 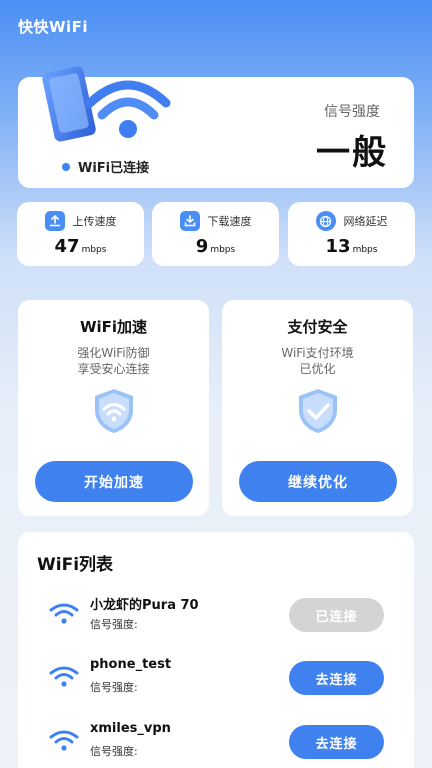 I want to click on upload-icon, so click(x=54, y=221).